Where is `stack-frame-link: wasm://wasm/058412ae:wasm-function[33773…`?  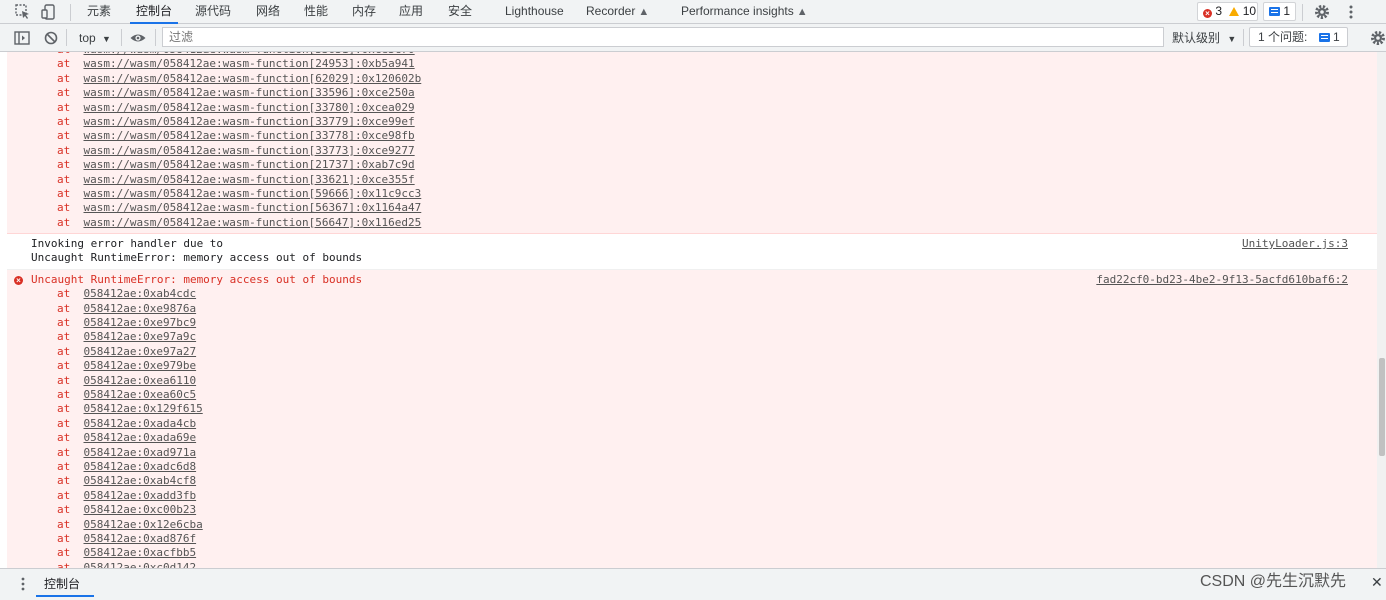 stack-frame-link: wasm://wasm/058412ae:wasm-function[33773… is located at coordinates (249, 150).